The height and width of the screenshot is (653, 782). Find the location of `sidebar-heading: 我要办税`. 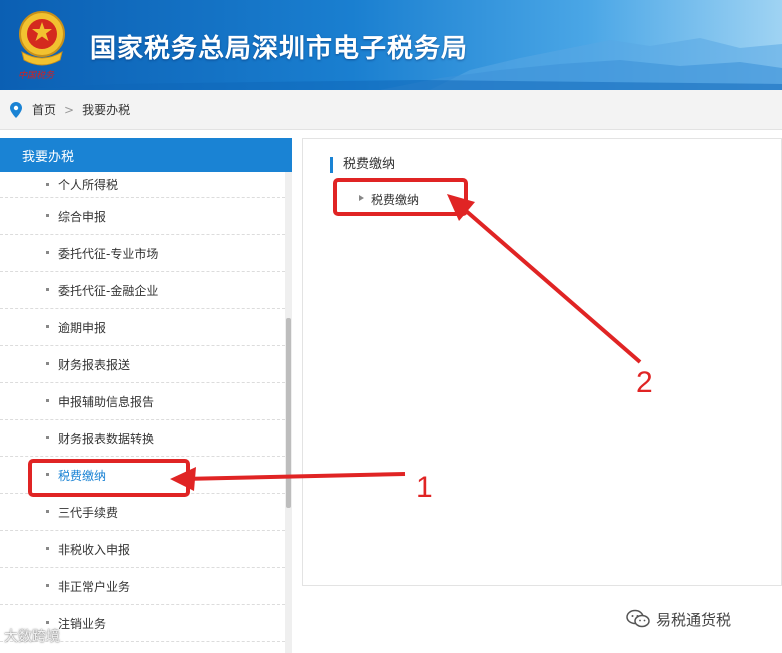

sidebar-heading: 我要办税 is located at coordinates (146, 155).